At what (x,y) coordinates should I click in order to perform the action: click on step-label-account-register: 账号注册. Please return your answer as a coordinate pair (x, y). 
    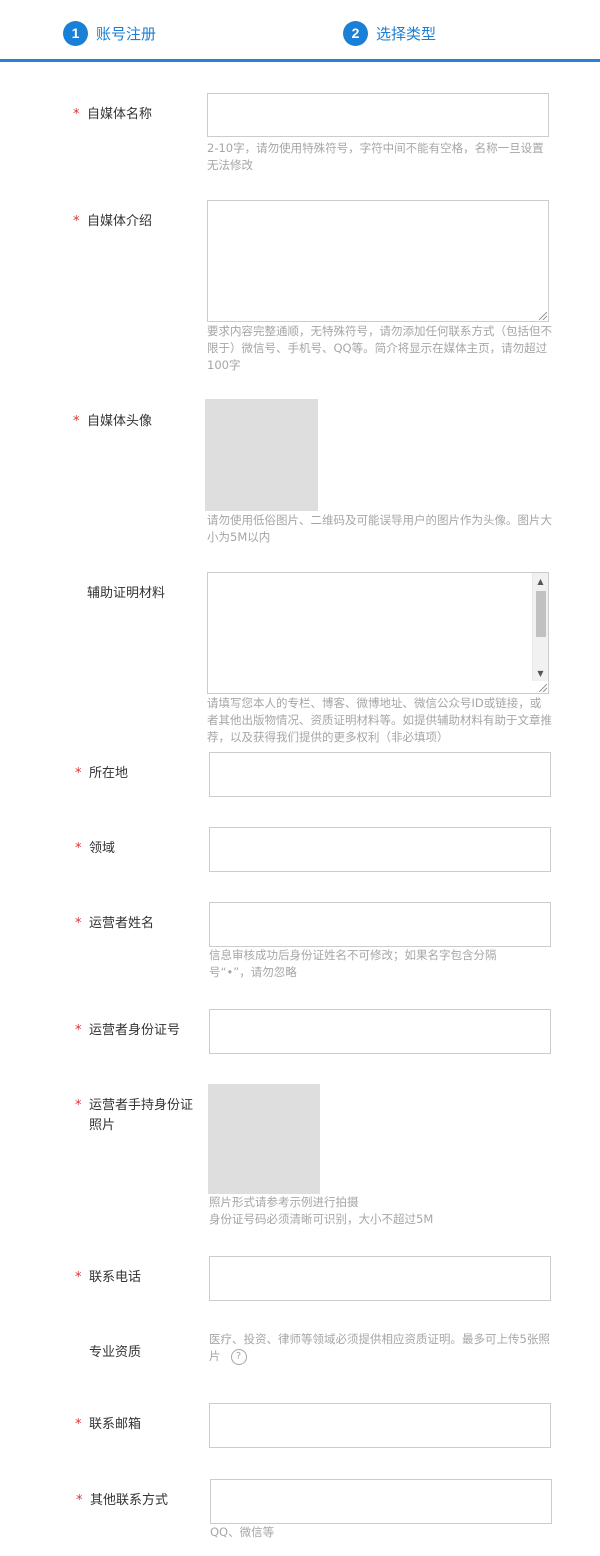
    Looking at the image, I should click on (126, 33).